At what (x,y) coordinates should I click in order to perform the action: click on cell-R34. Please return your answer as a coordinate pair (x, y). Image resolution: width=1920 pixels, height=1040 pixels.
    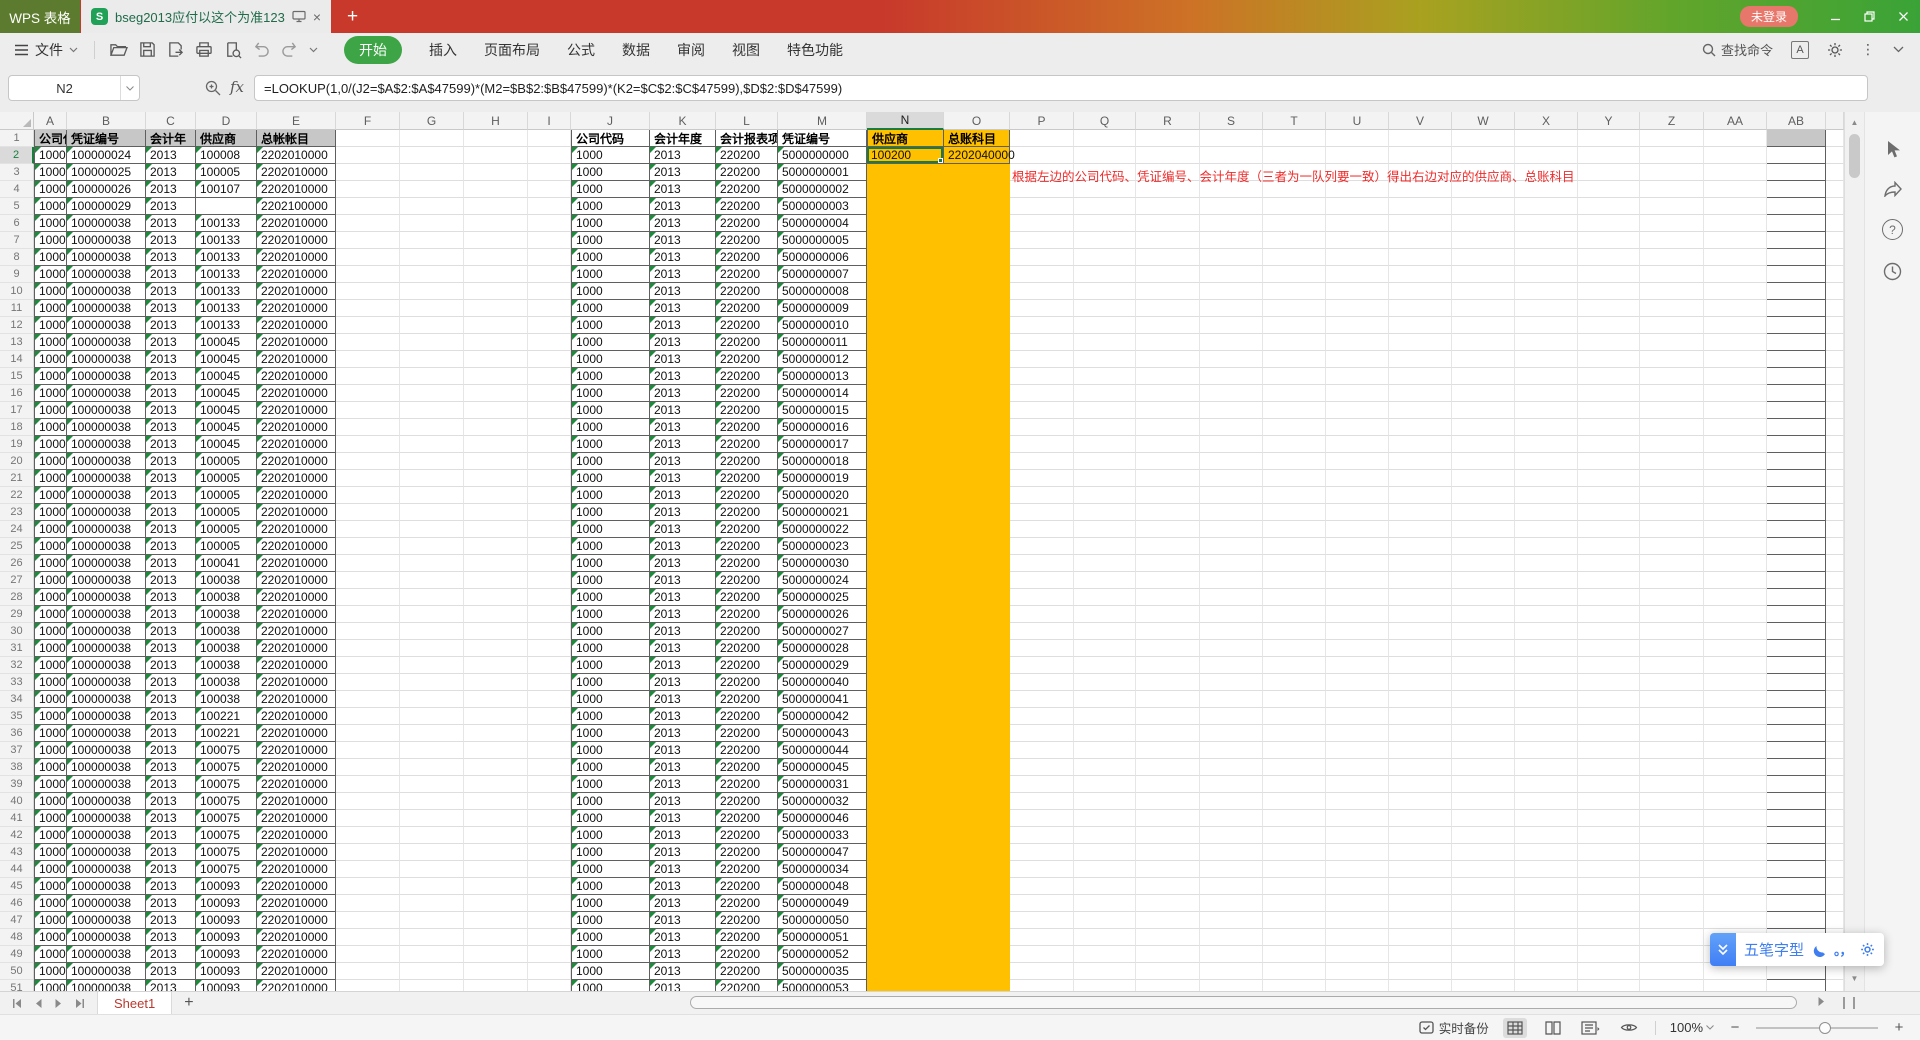
    Looking at the image, I should click on (1168, 699).